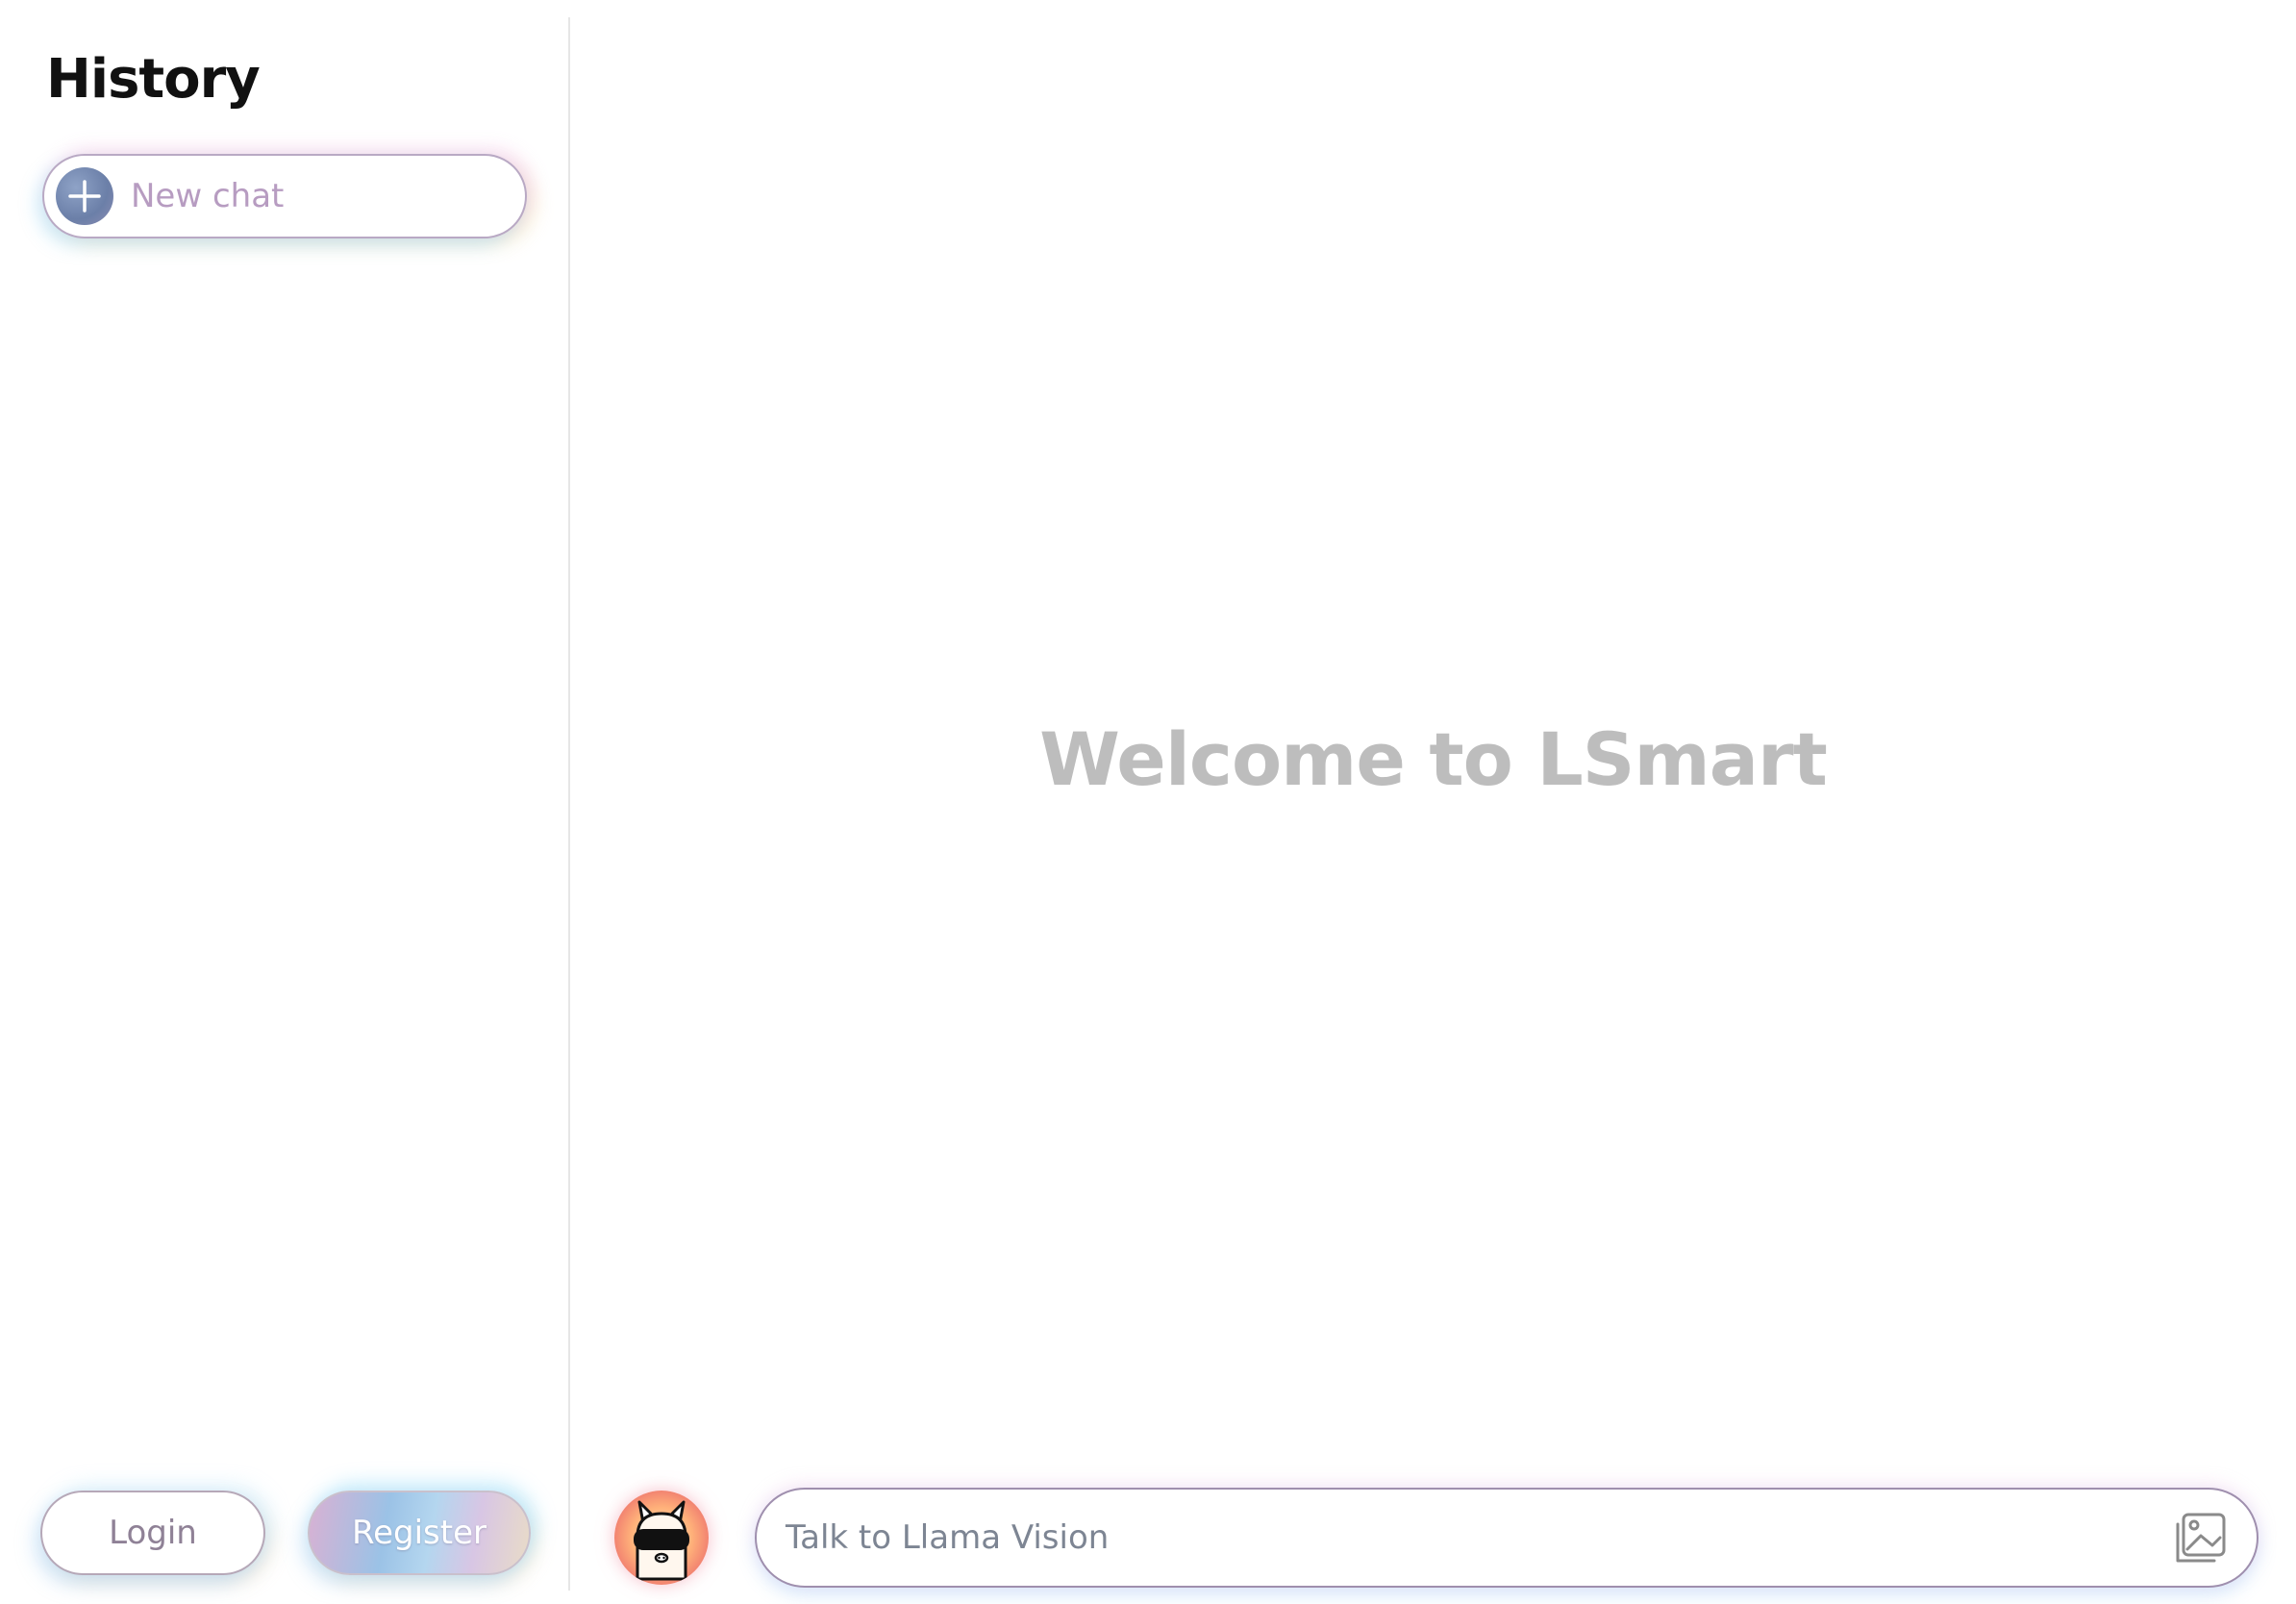  Describe the element at coordinates (208, 196) in the screenshot. I see `new-chat-label: New chat` at that location.